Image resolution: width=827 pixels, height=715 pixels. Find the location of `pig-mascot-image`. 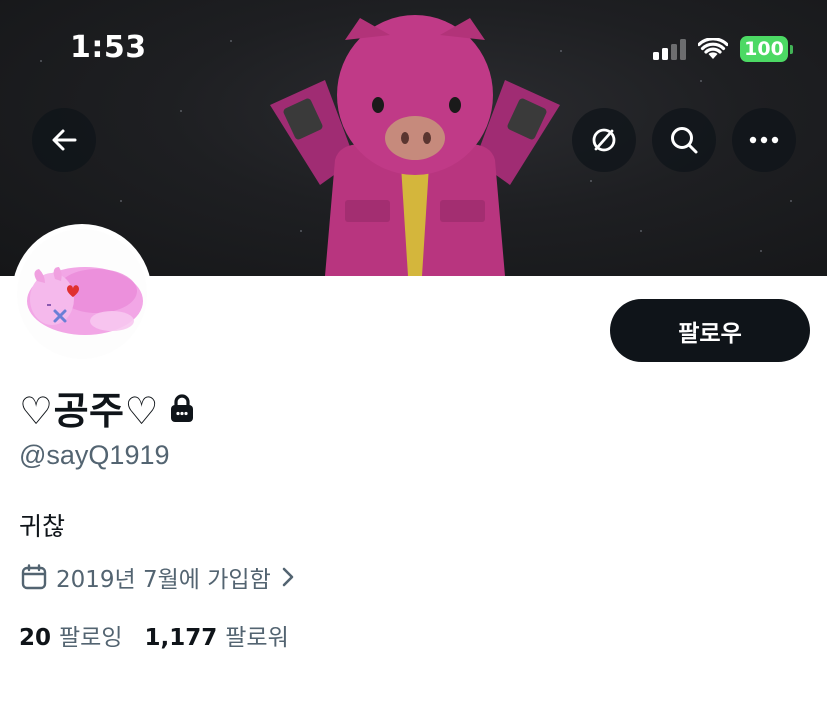

pig-mascot-image is located at coordinates (415, 145).